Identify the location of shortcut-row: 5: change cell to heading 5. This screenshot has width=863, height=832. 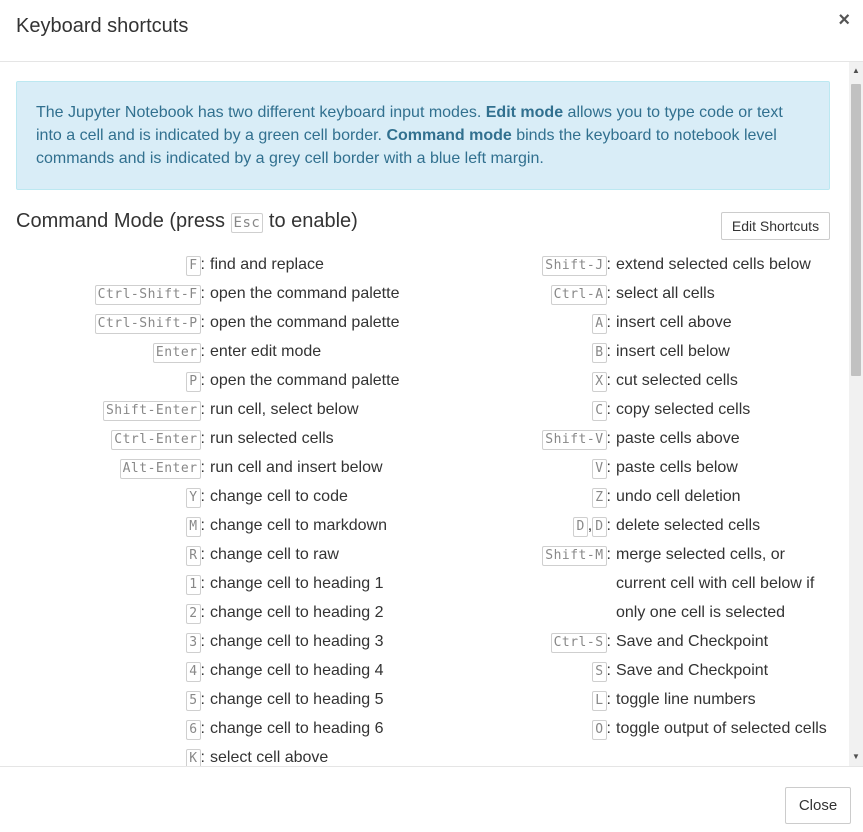
(210, 699).